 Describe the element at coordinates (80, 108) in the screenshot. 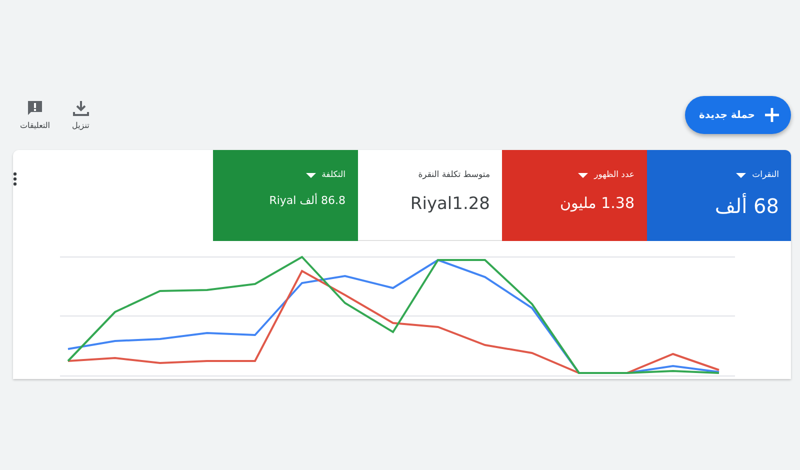

I see `download-icon` at that location.